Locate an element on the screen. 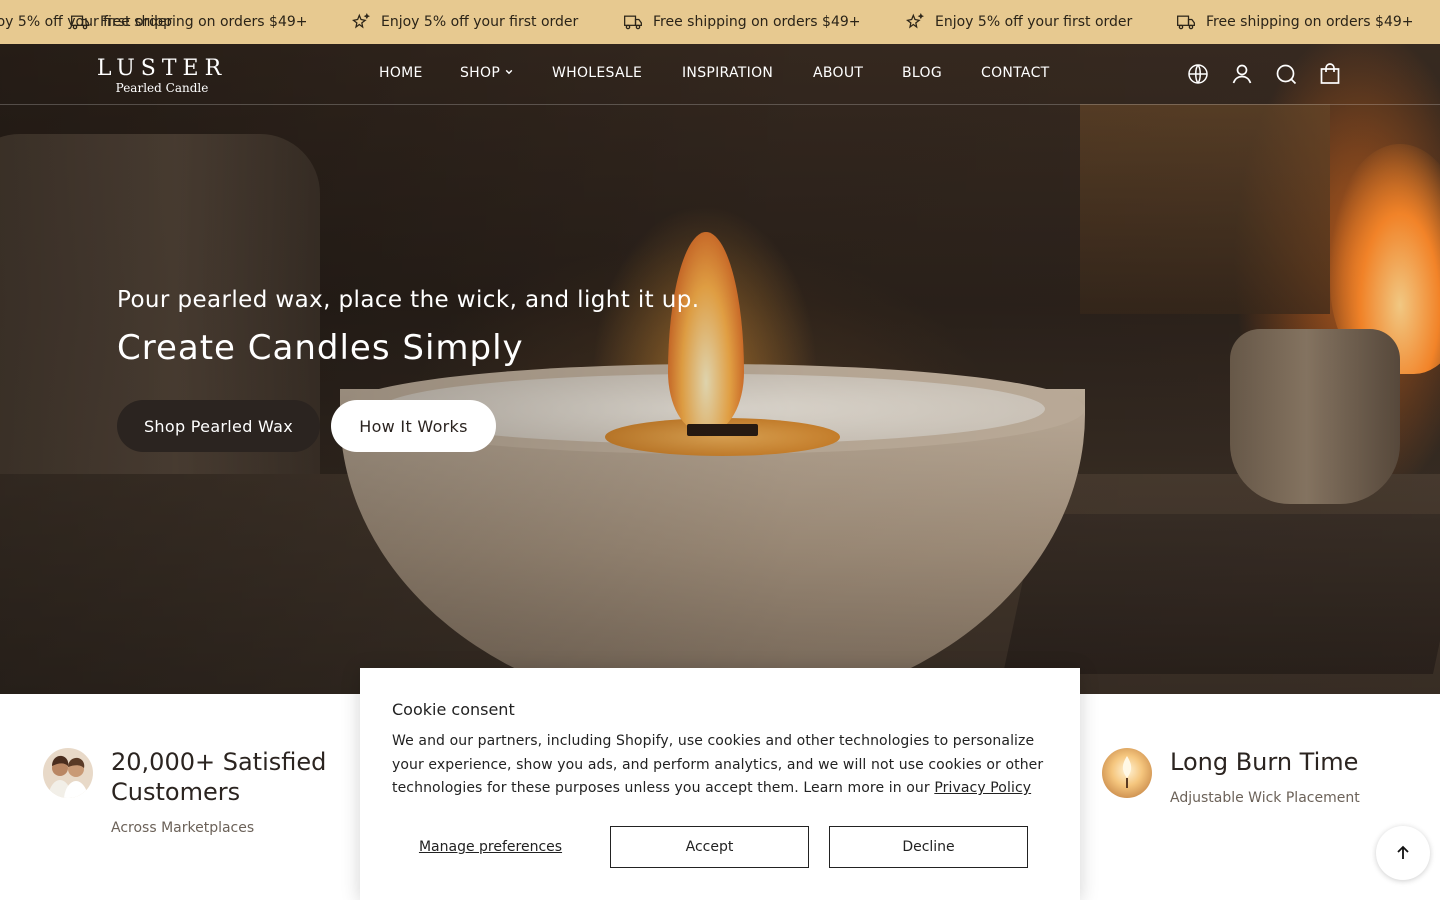 The height and width of the screenshot is (900, 1440). cart-icon is located at coordinates (1330, 74).